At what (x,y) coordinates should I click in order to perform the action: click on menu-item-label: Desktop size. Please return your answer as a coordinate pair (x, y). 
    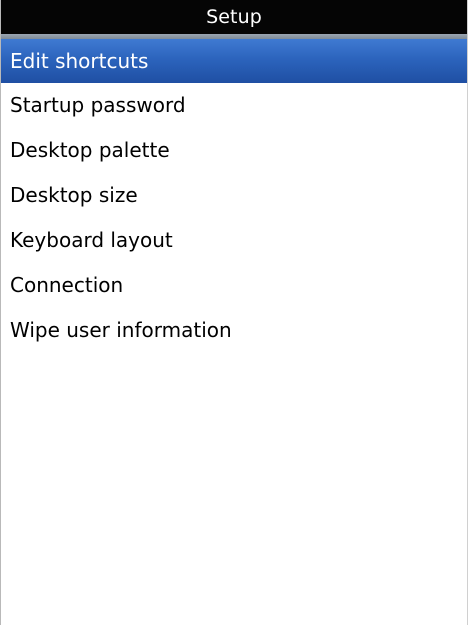
    Looking at the image, I should click on (74, 195).